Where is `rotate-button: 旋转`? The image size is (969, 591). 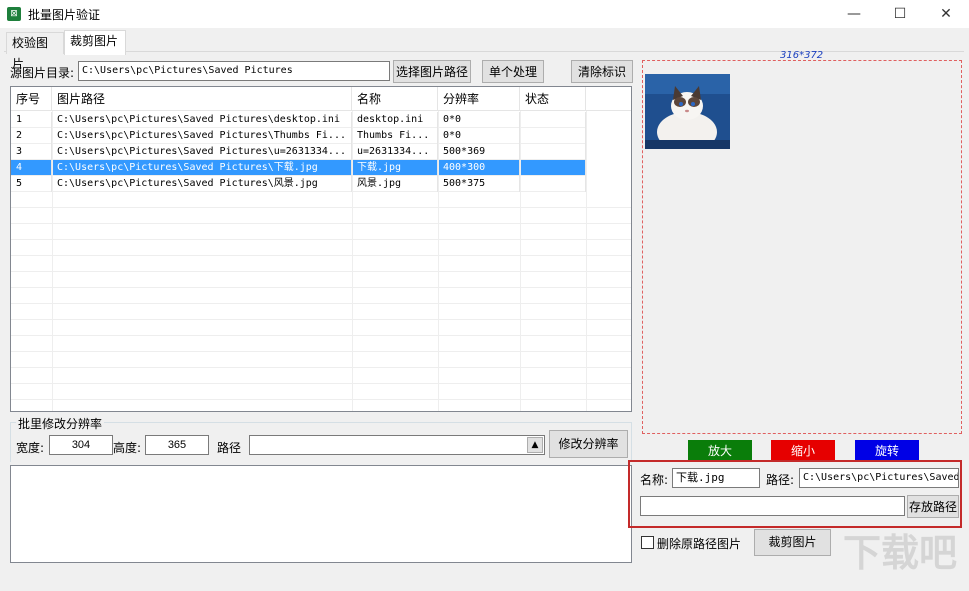
rotate-button: 旋转 is located at coordinates (887, 451).